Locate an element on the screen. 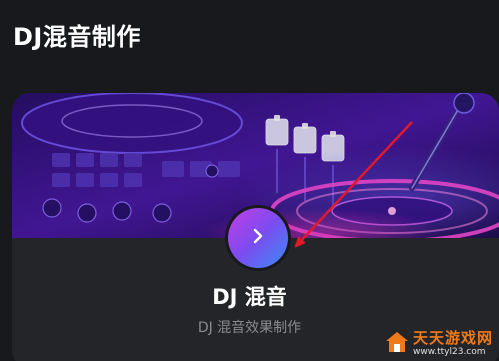 The height and width of the screenshot is (361, 499). open-dj-mix-button is located at coordinates (258, 238).